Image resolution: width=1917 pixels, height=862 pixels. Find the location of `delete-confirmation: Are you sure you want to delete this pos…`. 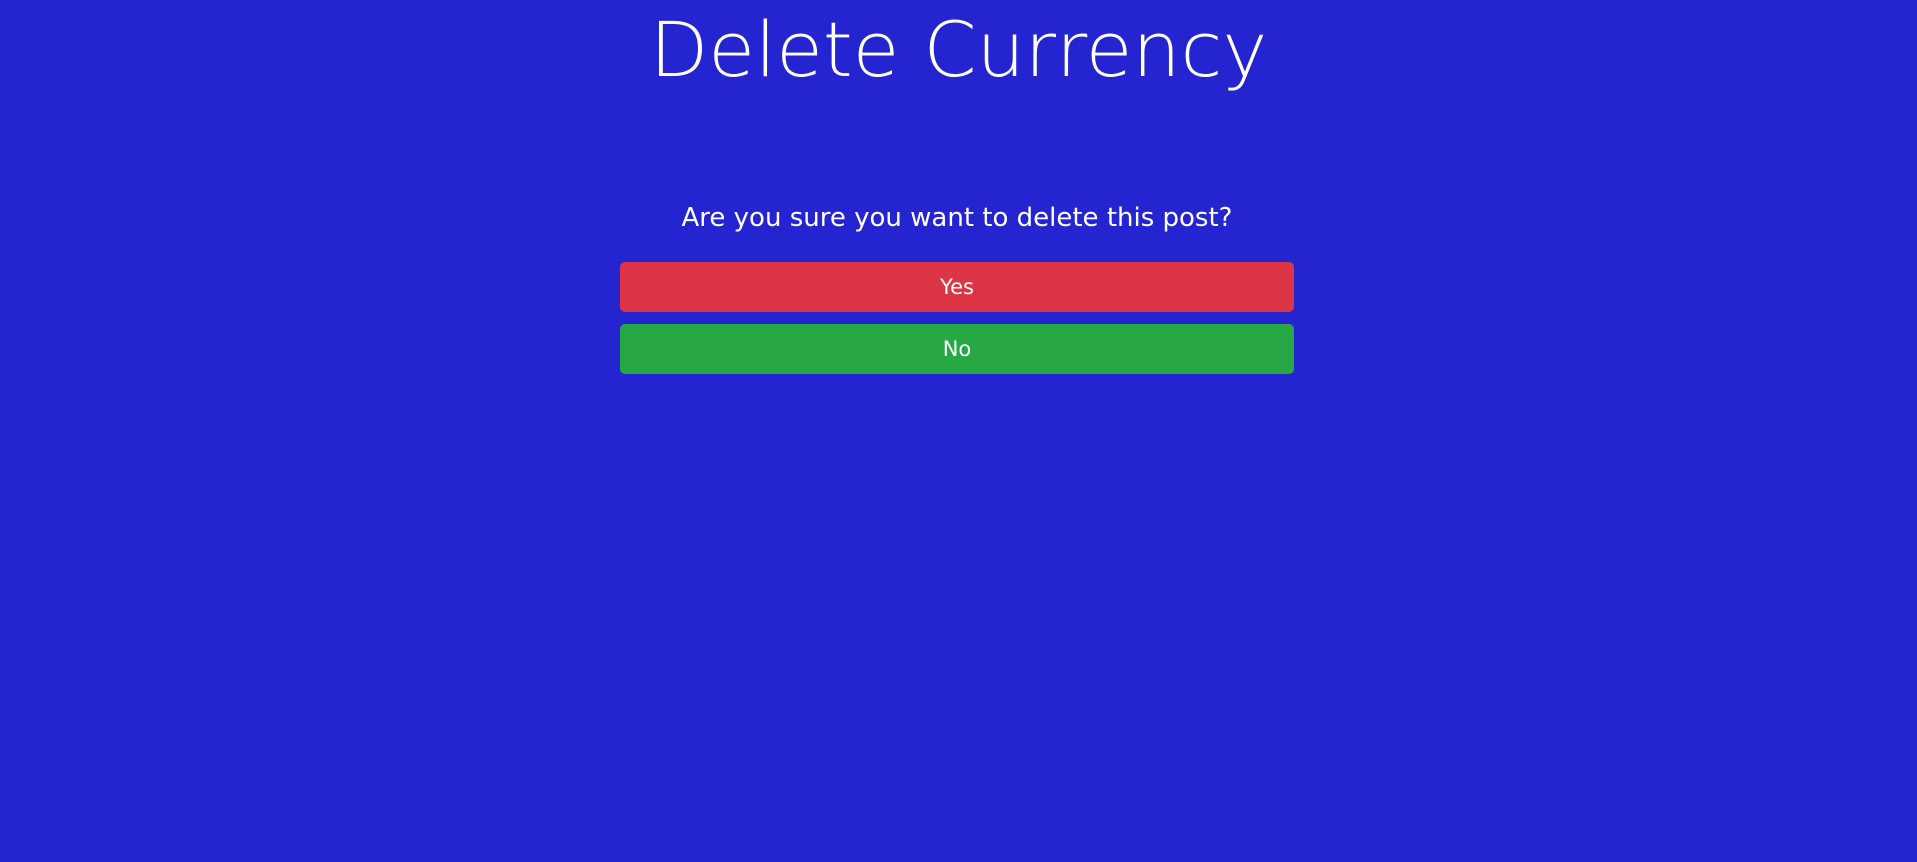

delete-confirmation: Are you sure you want to delete this pos… is located at coordinates (957, 291).